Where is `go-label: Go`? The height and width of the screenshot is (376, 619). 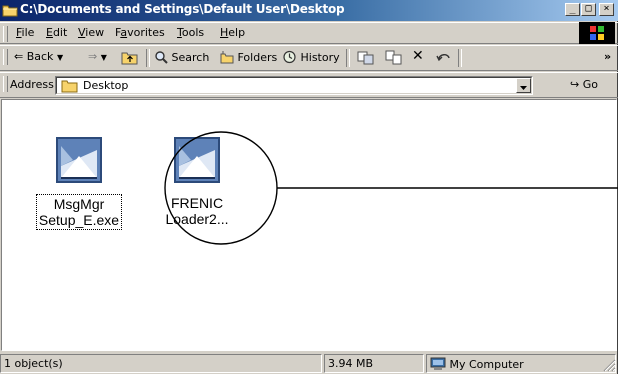
go-label: Go is located at coordinates (590, 84).